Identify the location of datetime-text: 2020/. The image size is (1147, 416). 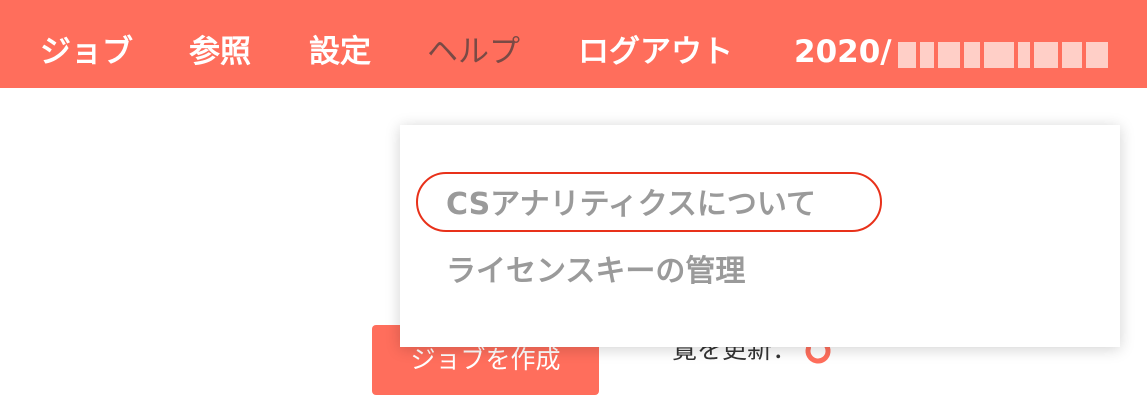
(843, 52).